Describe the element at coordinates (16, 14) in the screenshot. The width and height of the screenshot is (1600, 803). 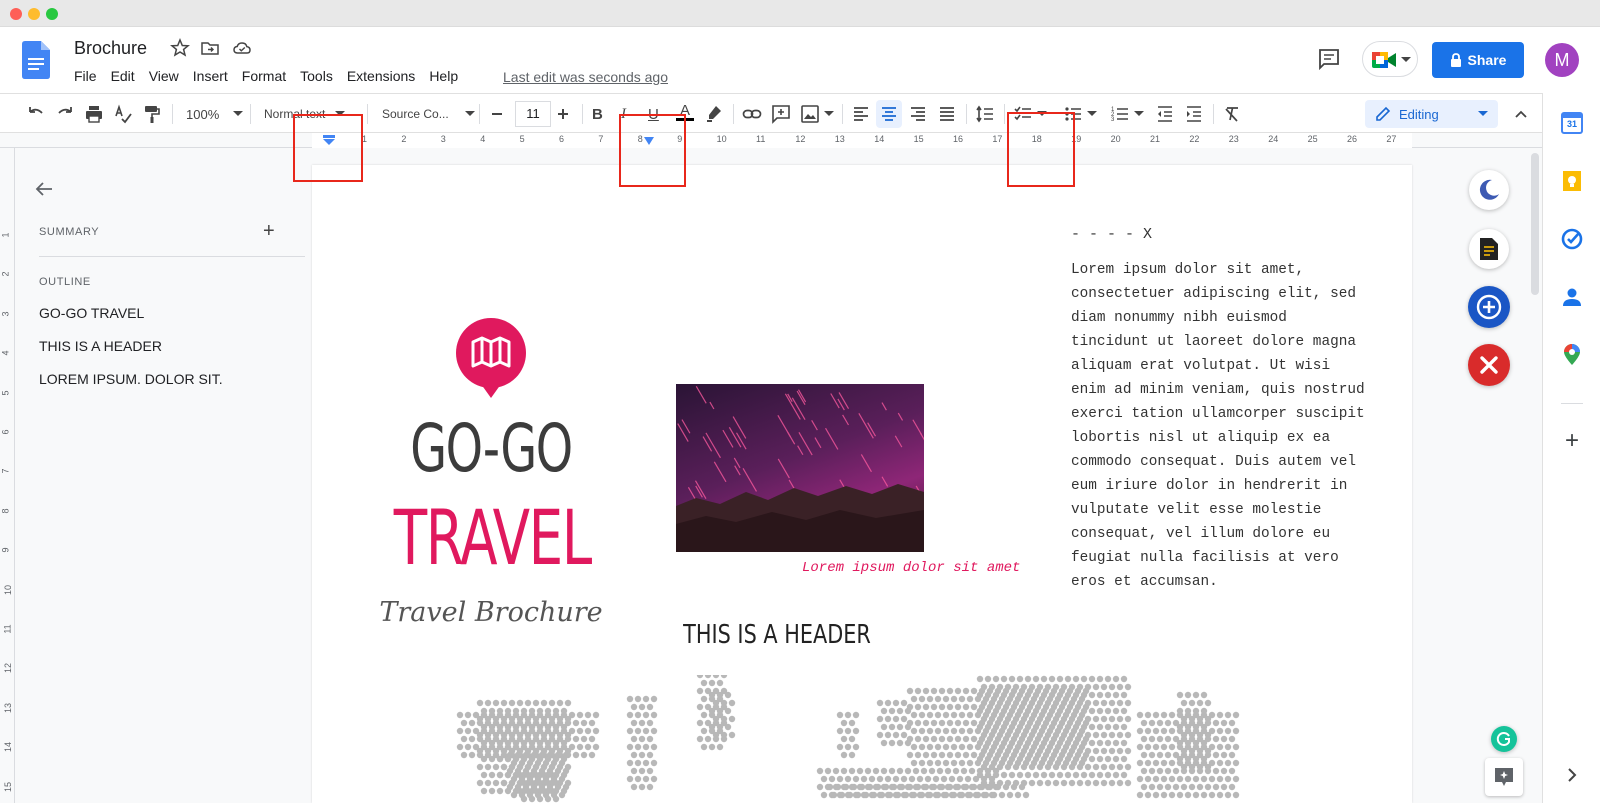
I see `close-window-button` at that location.